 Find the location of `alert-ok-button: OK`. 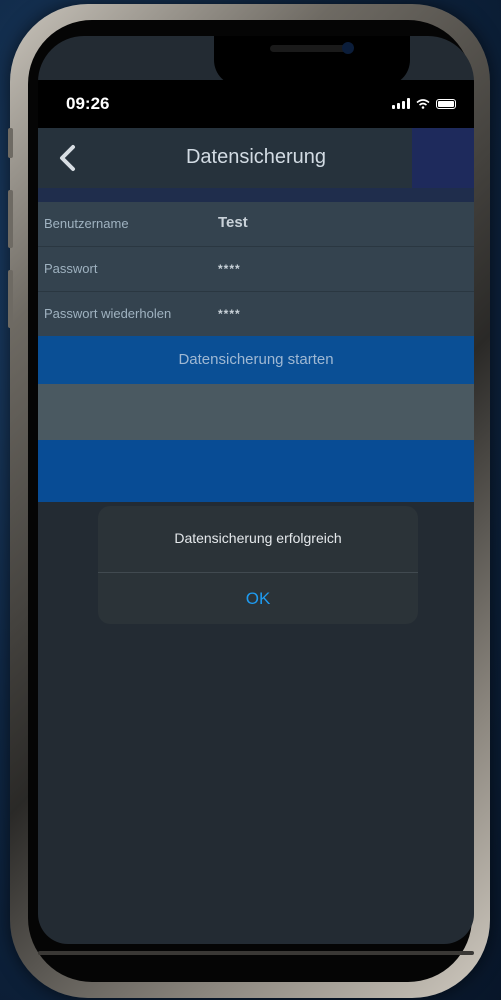

alert-ok-button: OK is located at coordinates (258, 598).